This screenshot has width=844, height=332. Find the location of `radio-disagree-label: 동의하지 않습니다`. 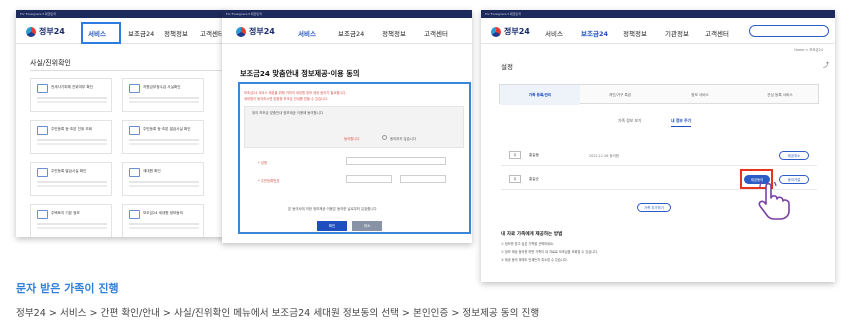

radio-disagree-label: 동의하지 않습니다 is located at coordinates (403, 139).